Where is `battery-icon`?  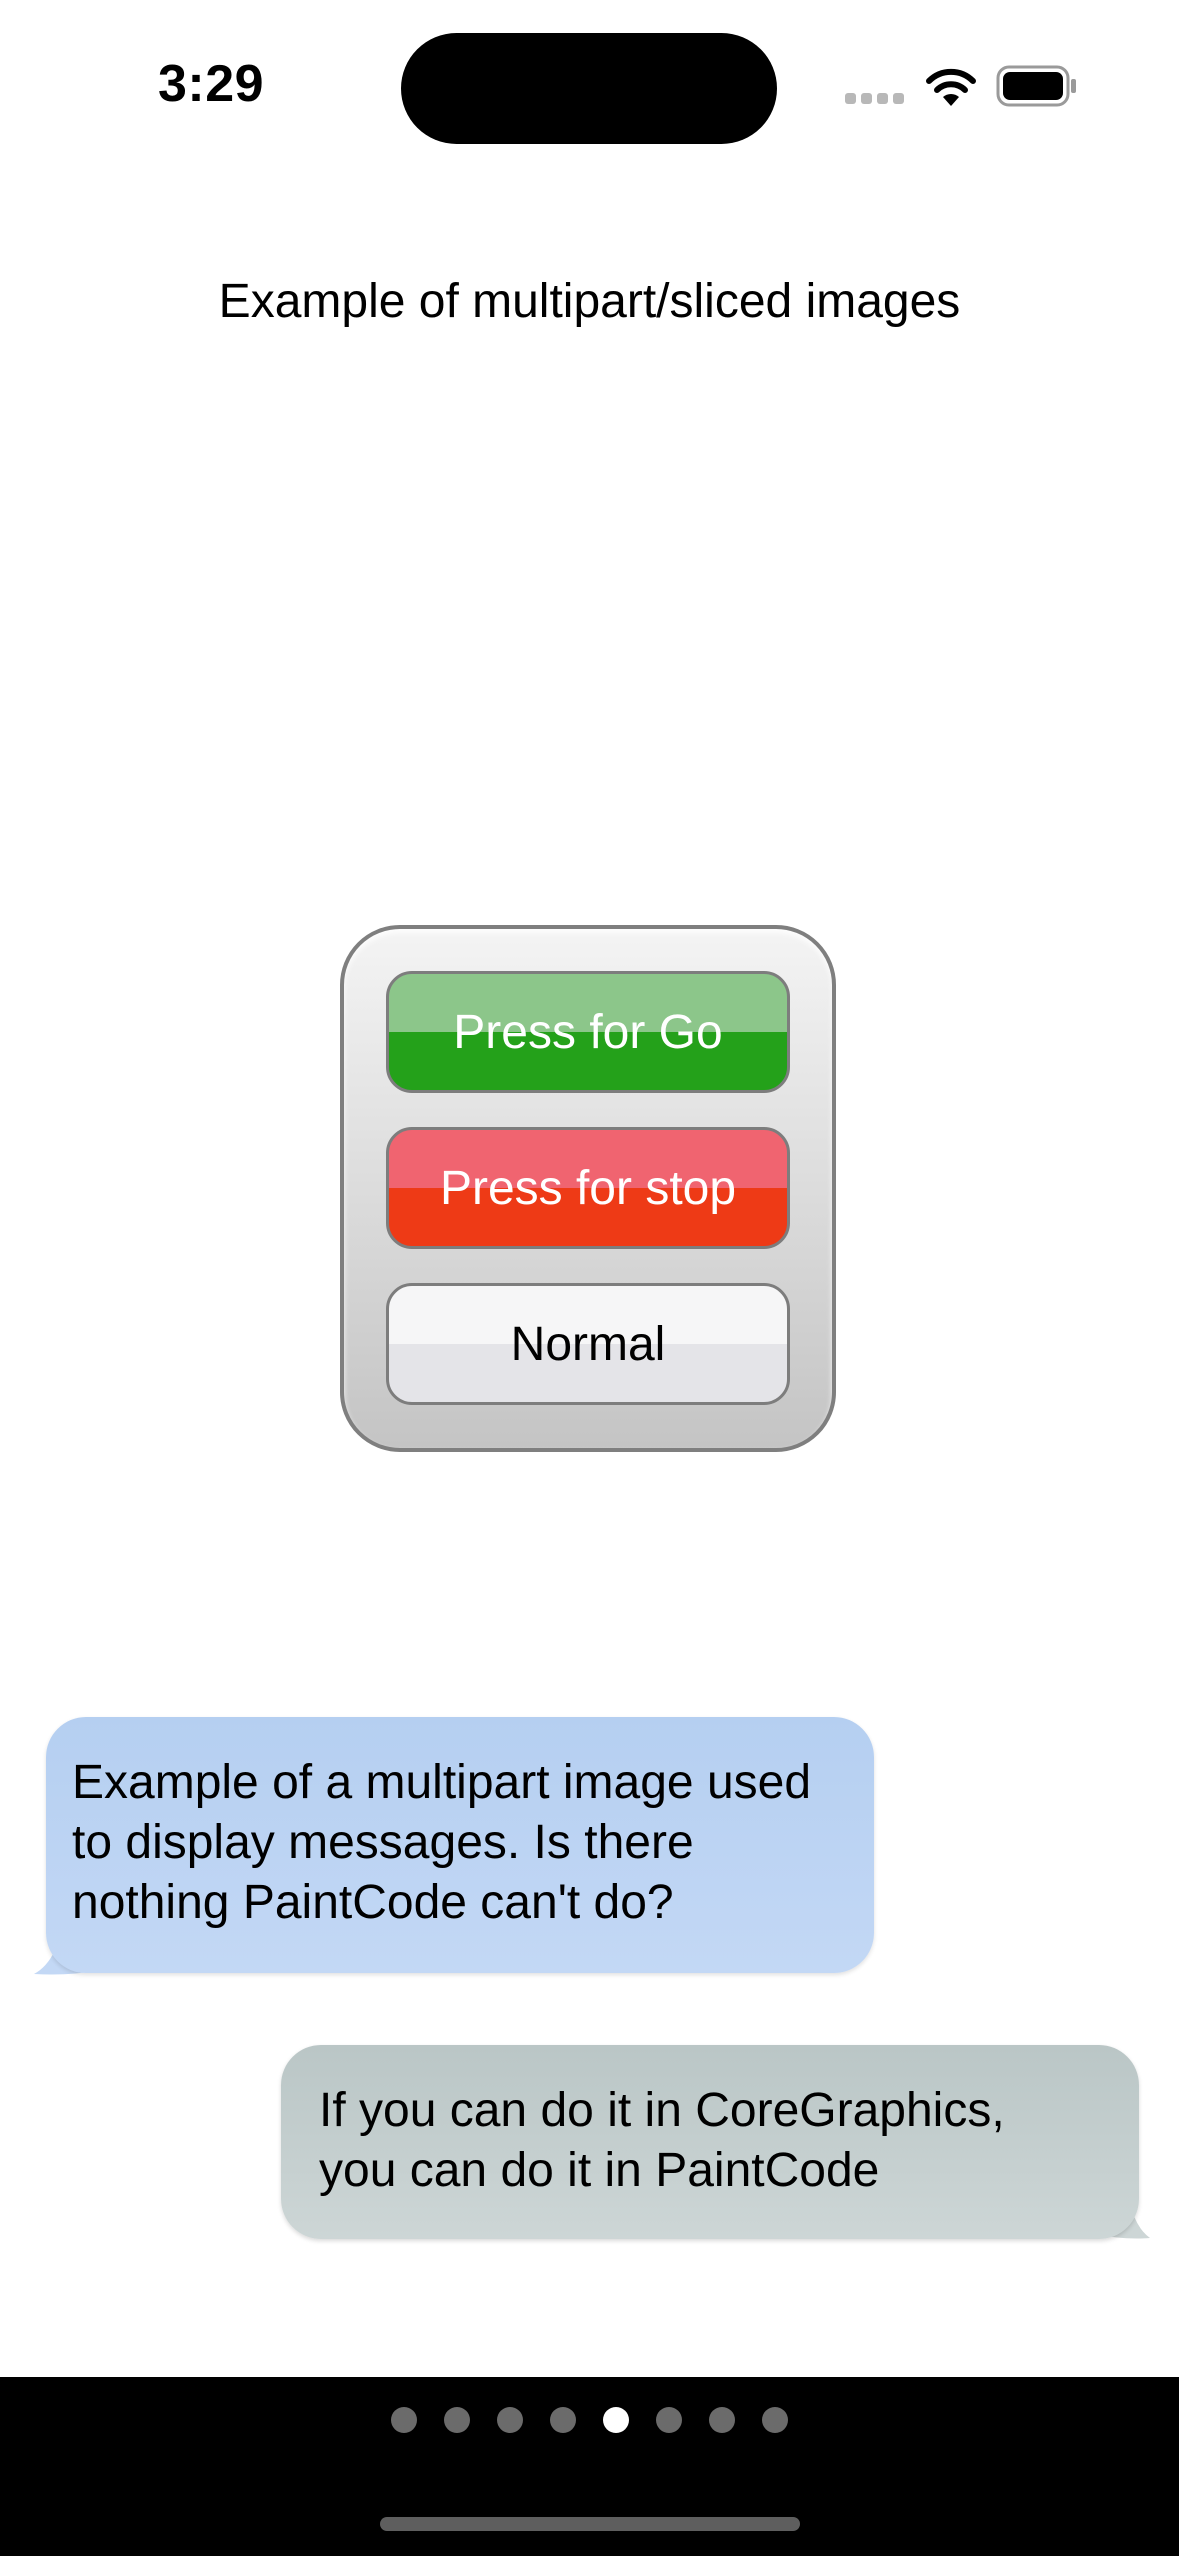
battery-icon is located at coordinates (1036, 86).